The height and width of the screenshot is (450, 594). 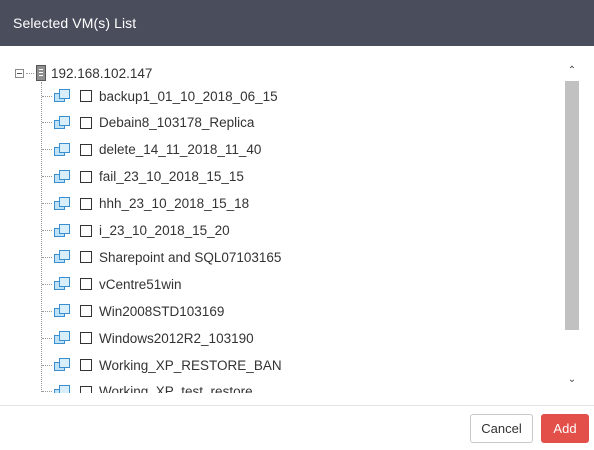 I want to click on dialog-header: Selected VM(s) List, so click(x=297, y=23).